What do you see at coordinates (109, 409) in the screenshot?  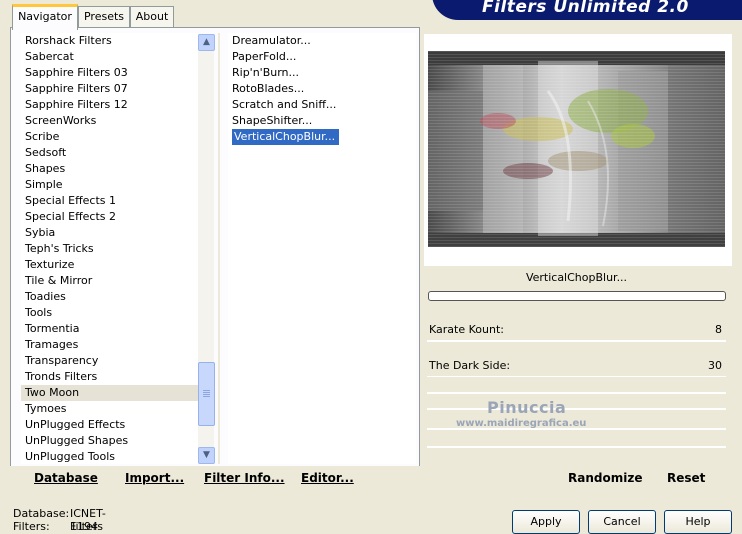 I see `category-item: Tymoes` at bounding box center [109, 409].